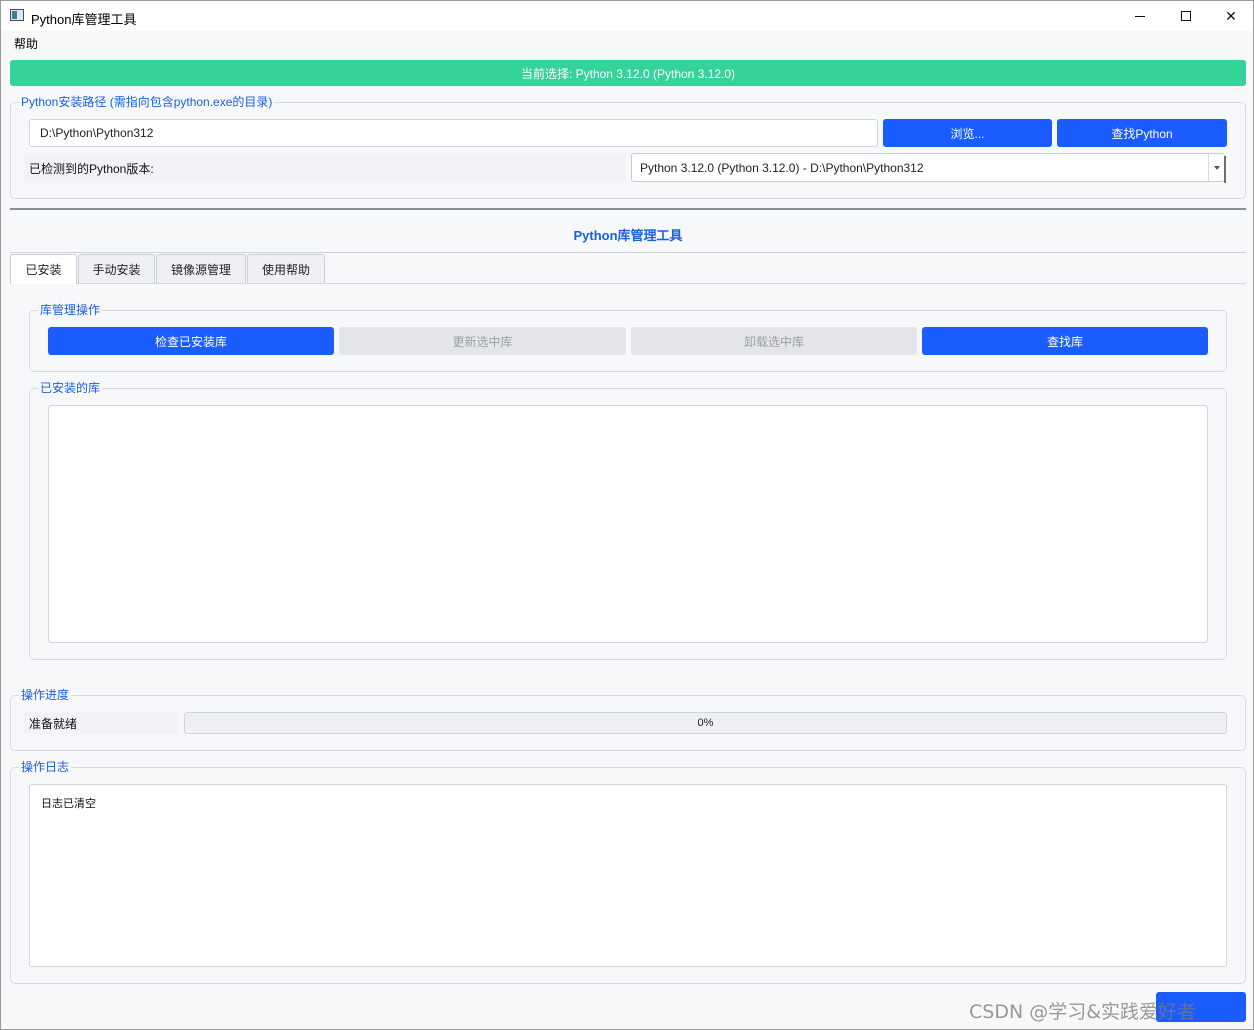 This screenshot has height=1030, width=1254. What do you see at coordinates (628, 209) in the screenshot?
I see `section-divider` at bounding box center [628, 209].